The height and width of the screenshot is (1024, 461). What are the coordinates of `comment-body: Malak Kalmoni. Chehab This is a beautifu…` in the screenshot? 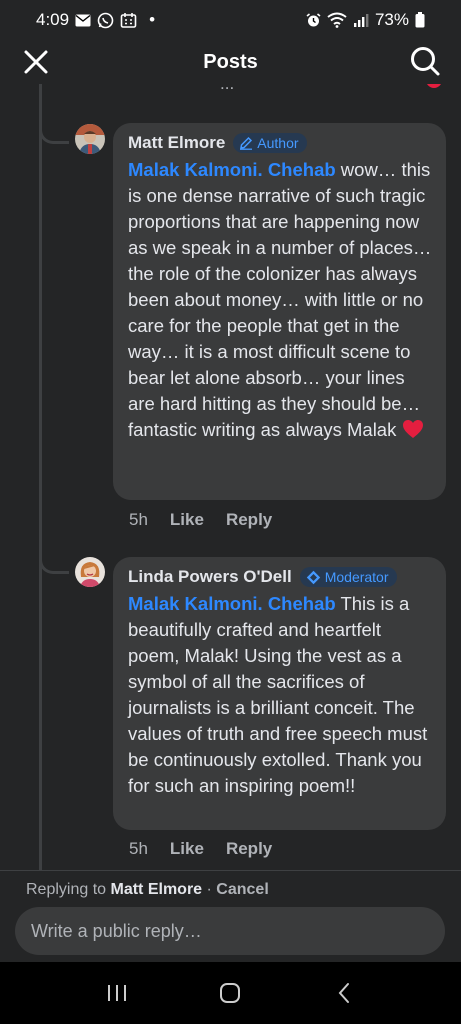 It's located at (280, 695).